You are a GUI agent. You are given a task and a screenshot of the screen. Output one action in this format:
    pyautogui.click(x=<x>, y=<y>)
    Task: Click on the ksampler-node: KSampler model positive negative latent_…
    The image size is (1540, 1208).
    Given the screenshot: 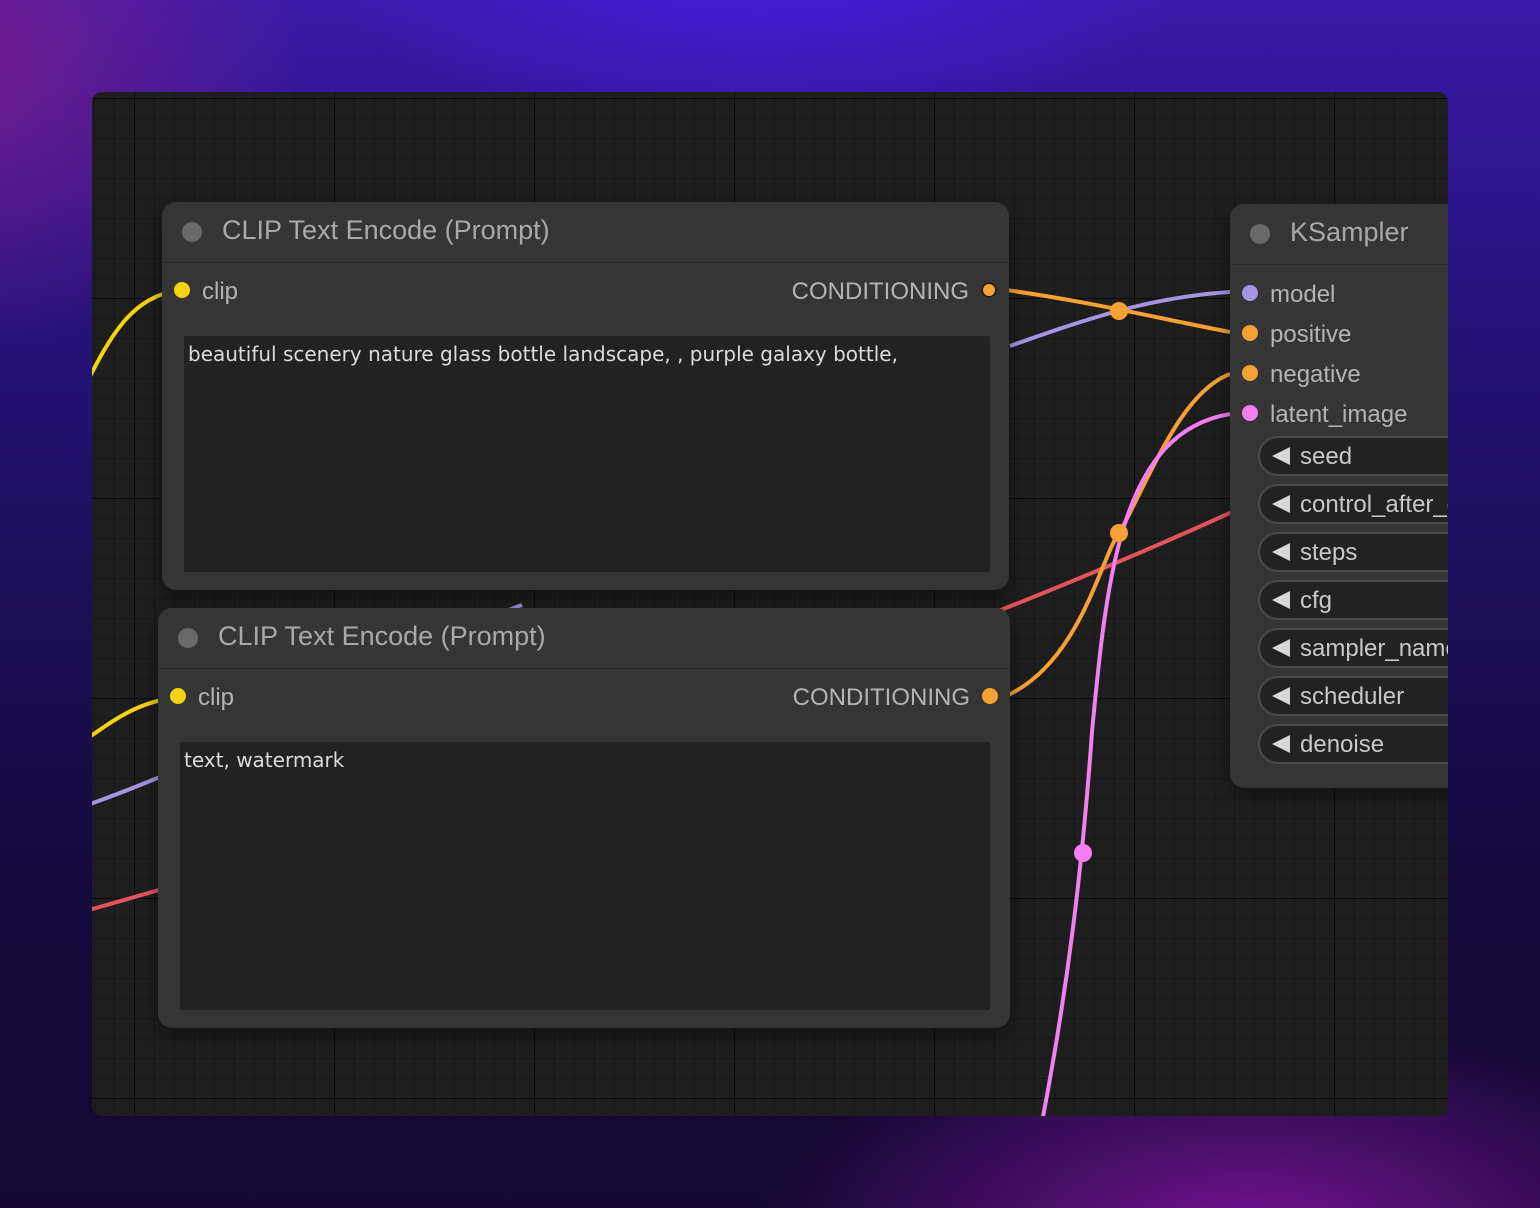 What is the action you would take?
    pyautogui.click(x=1339, y=496)
    